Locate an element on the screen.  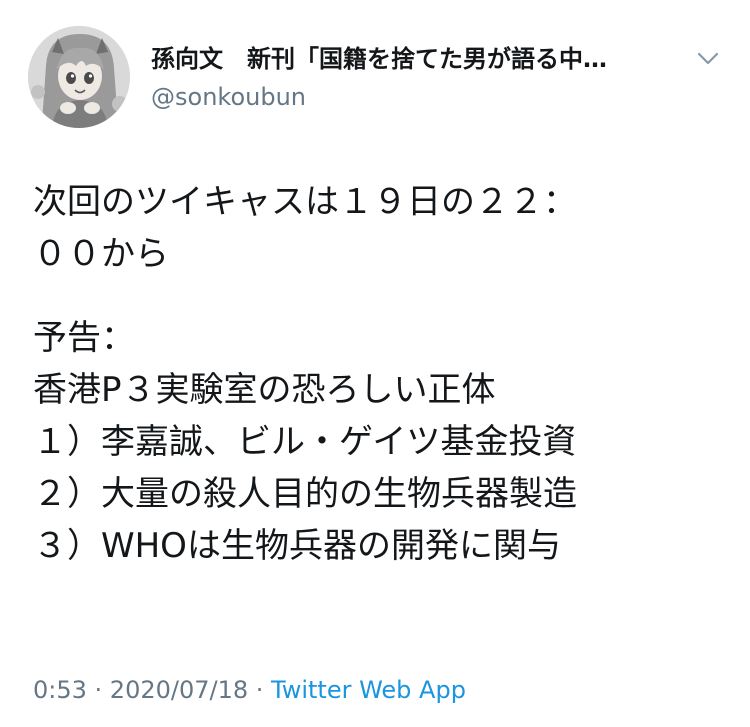
anime-girl-avatar-icon is located at coordinates (79, 77).